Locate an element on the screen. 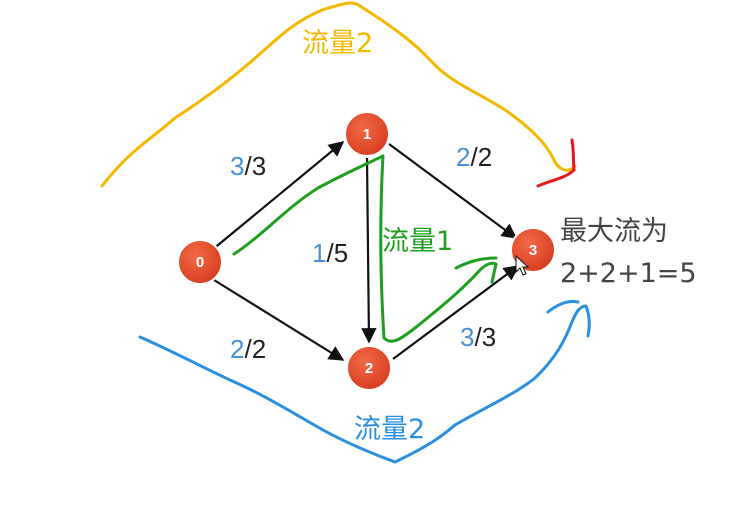 Image resolution: width=740 pixels, height=516 pixels. edge-1-3-label: 2/2 is located at coordinates (474, 157).